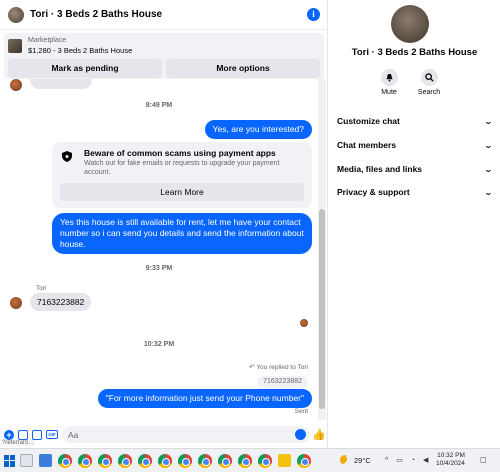 The image size is (500, 472). I want to click on section-label: Media, files and links, so click(380, 169).